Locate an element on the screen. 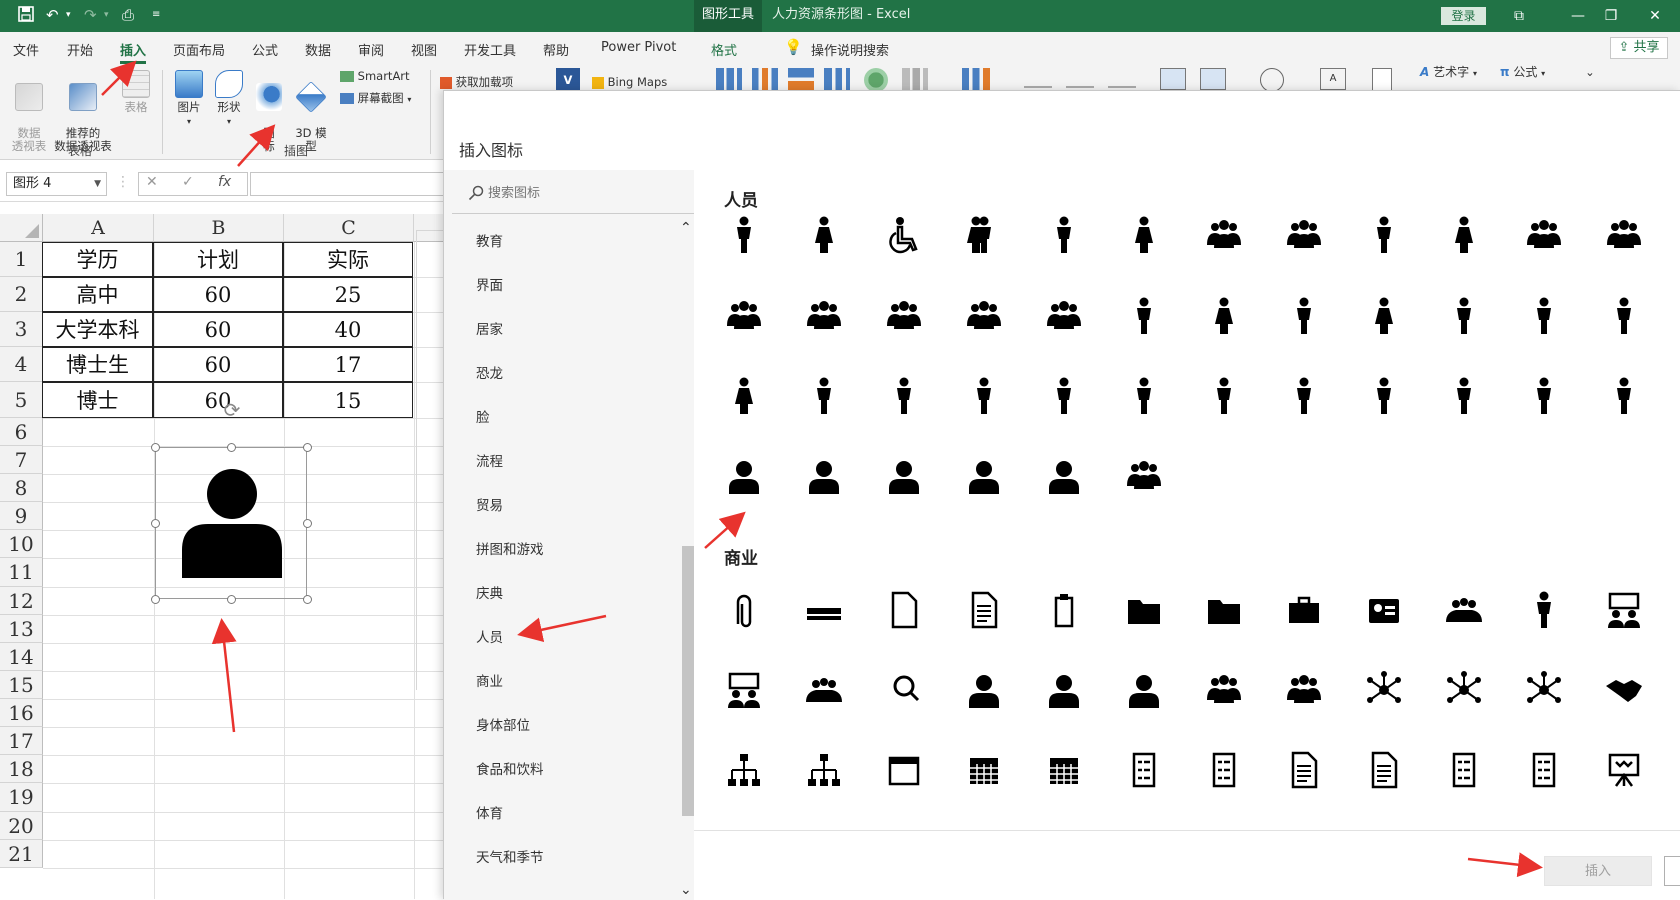  category-item: 界面 is located at coordinates (489, 284).